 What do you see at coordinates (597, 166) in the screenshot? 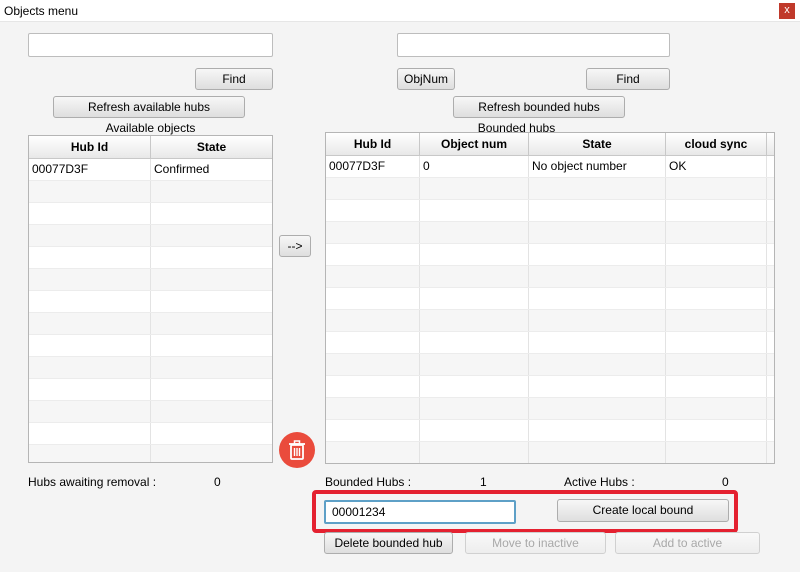
I see `state-cell: No object number` at bounding box center [597, 166].